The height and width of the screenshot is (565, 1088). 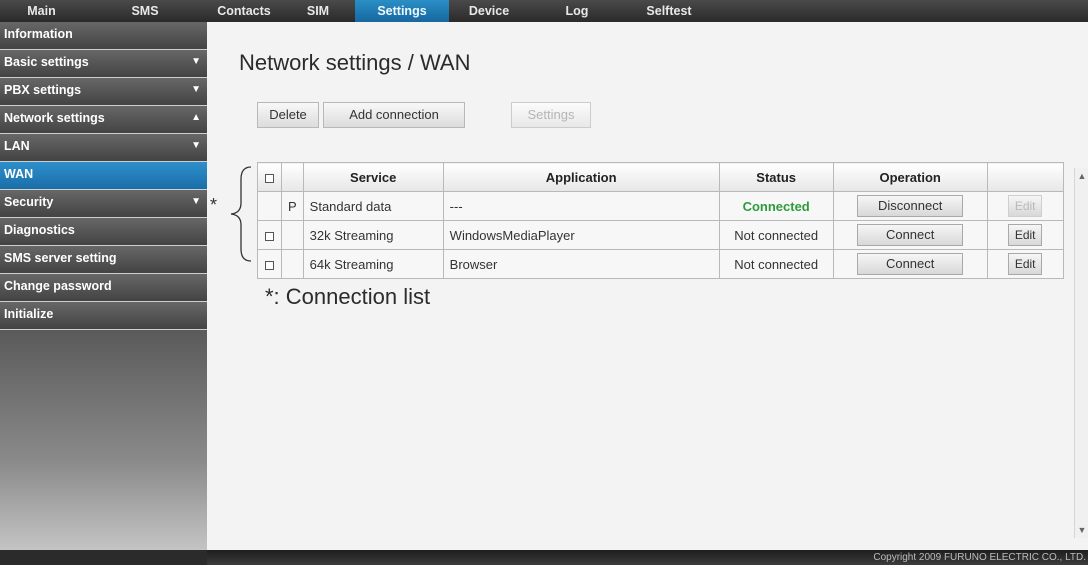 What do you see at coordinates (544, 557) in the screenshot?
I see `footer: Copyright 2009 FURUNO ELECTRIC CO., LTD.` at bounding box center [544, 557].